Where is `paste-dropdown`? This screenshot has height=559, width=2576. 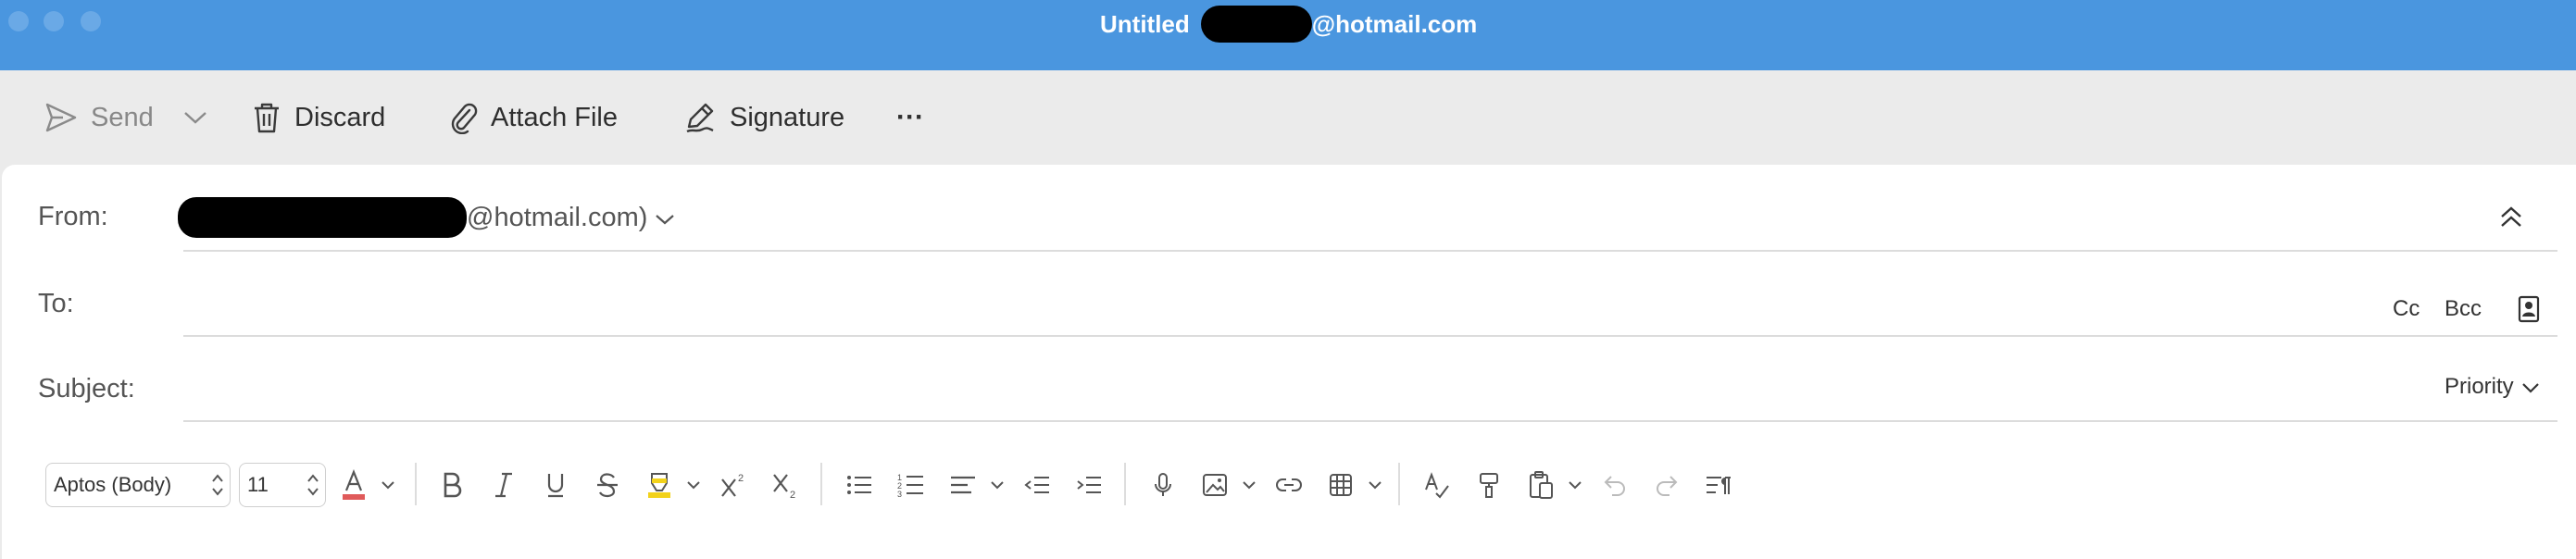
paste-dropdown is located at coordinates (1575, 485).